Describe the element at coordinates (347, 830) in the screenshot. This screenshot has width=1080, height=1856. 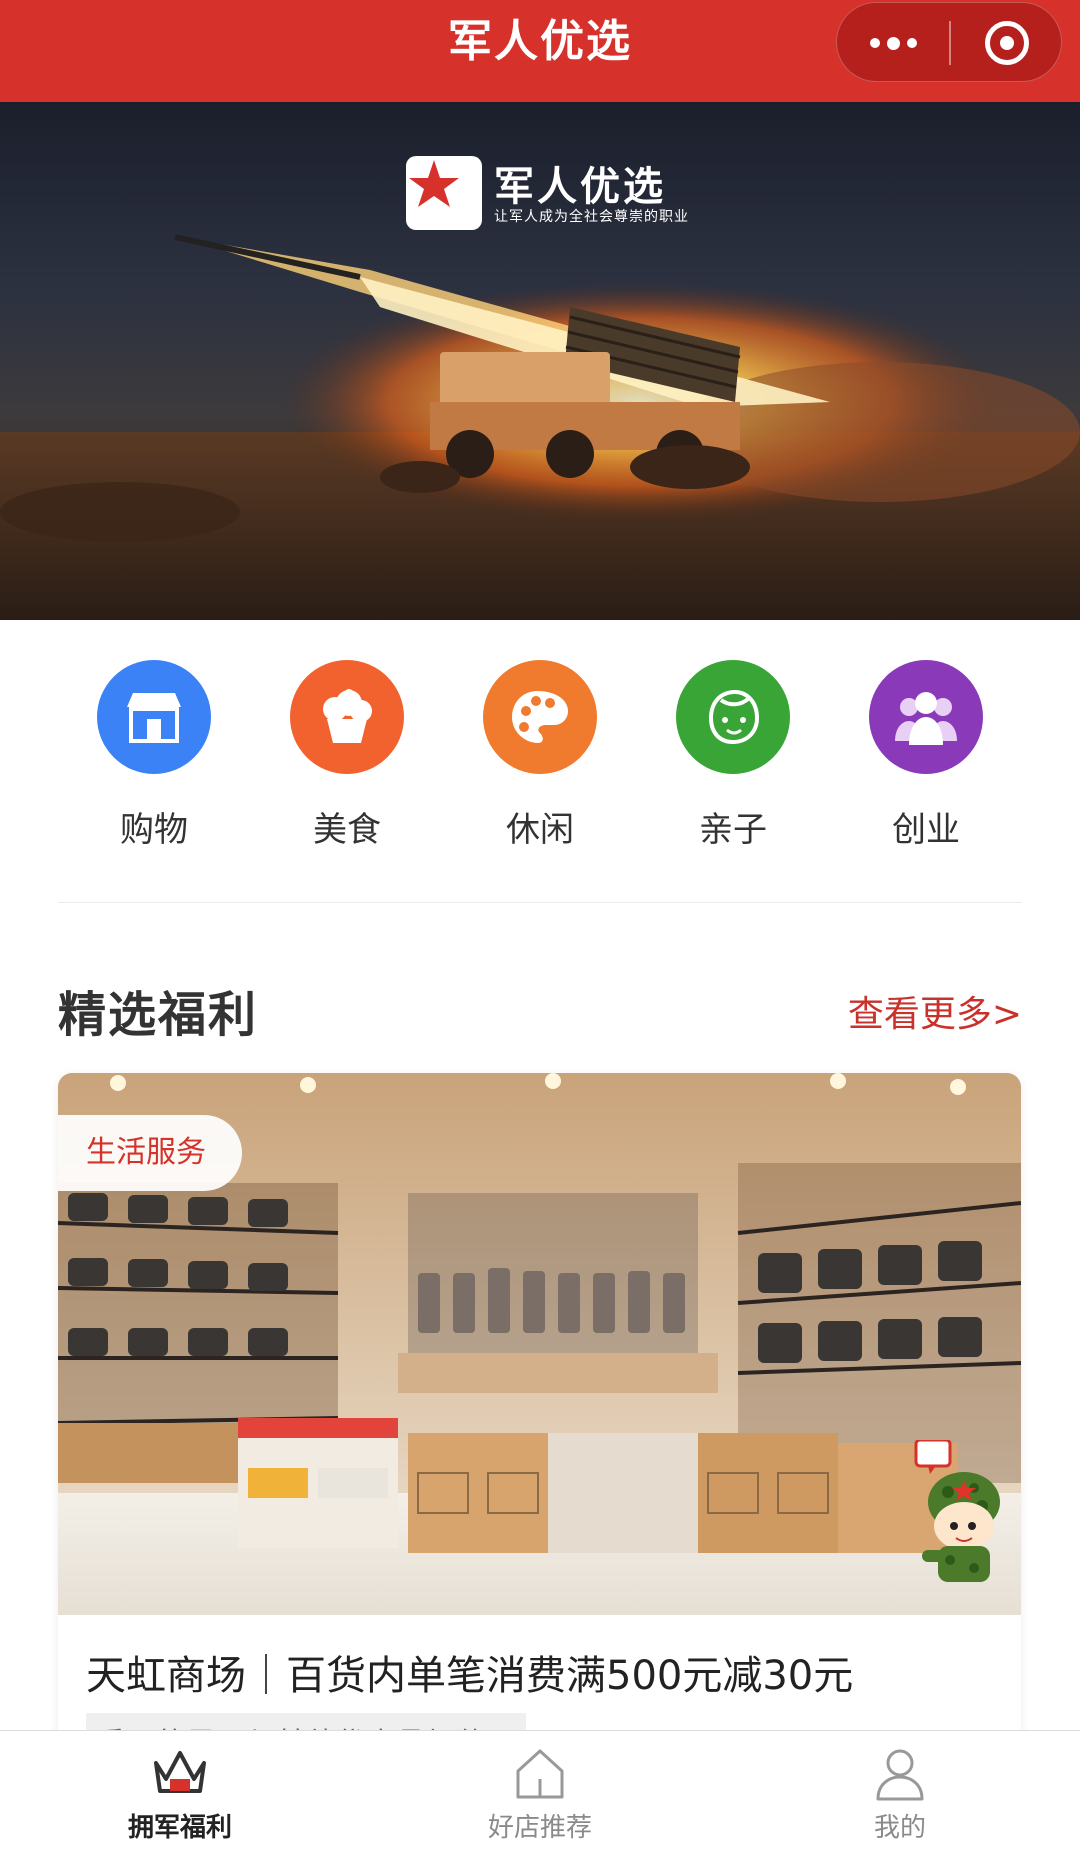
I see `category-label: 美食` at that location.